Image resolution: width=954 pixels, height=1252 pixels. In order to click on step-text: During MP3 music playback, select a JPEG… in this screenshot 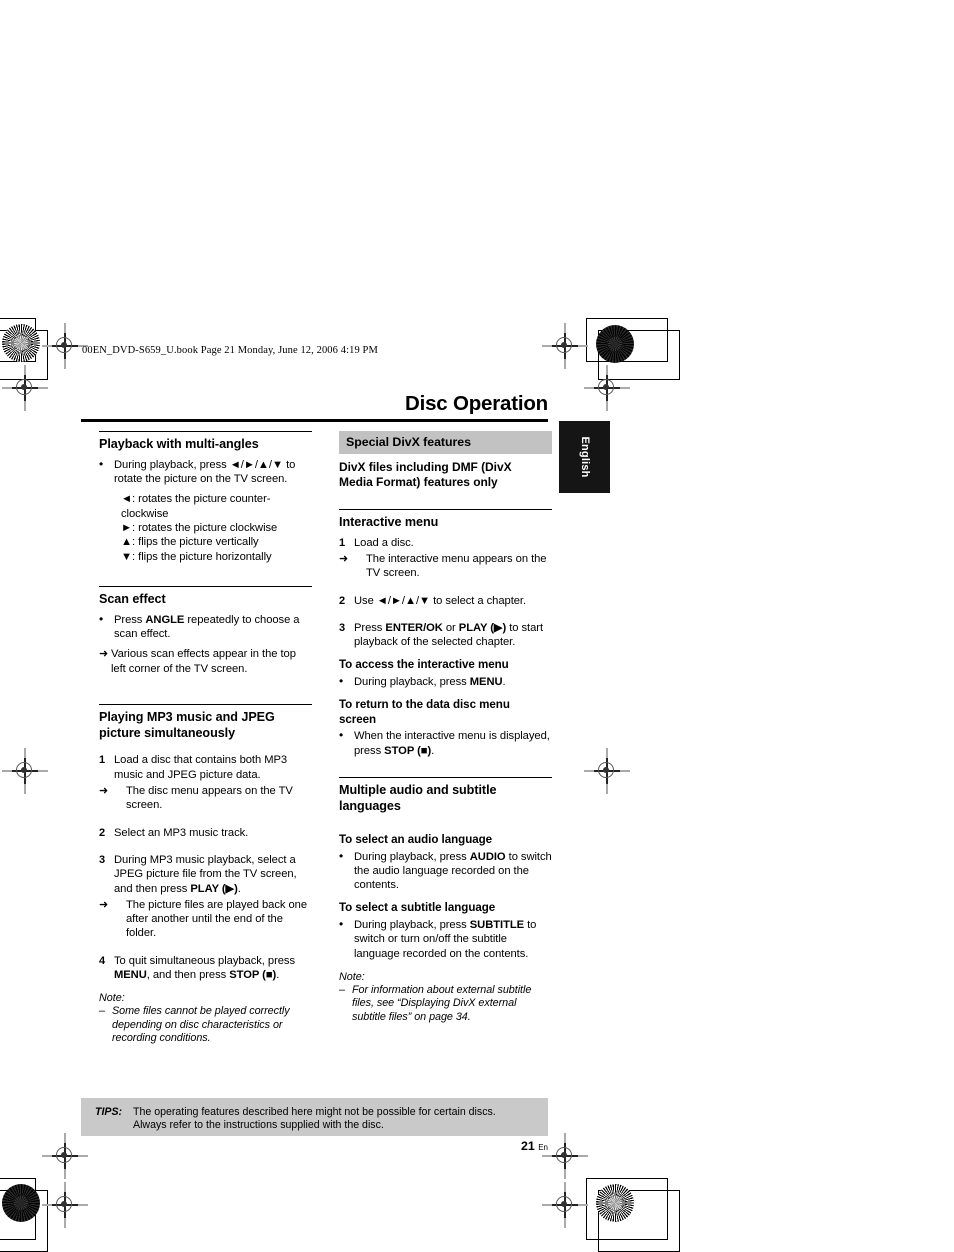, I will do `click(205, 874)`.